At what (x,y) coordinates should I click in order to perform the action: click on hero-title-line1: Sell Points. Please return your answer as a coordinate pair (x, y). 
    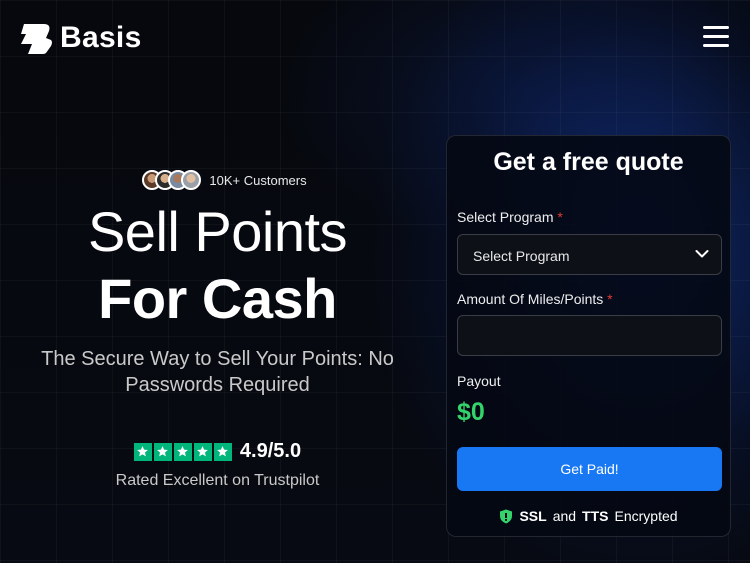
    Looking at the image, I should click on (217, 231).